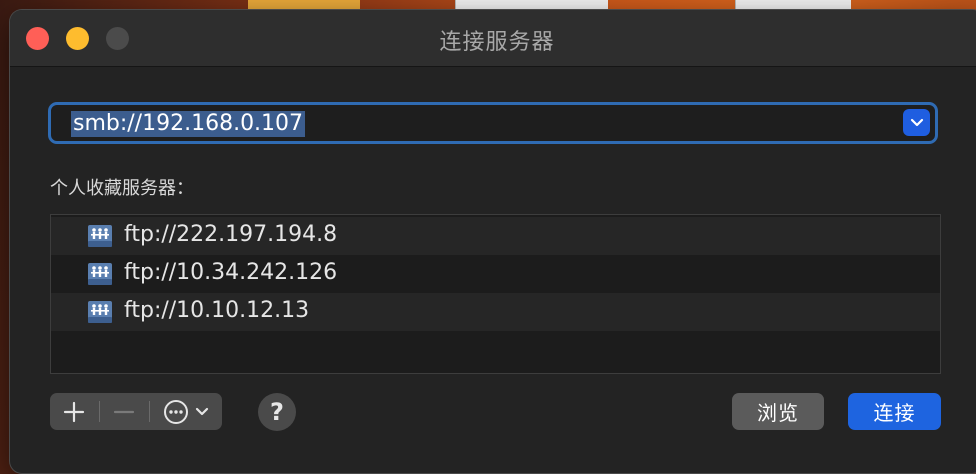 Image resolution: width=976 pixels, height=474 pixels. What do you see at coordinates (231, 272) in the screenshot?
I see `server-address-label: ftp://10.34.242.126` at bounding box center [231, 272].